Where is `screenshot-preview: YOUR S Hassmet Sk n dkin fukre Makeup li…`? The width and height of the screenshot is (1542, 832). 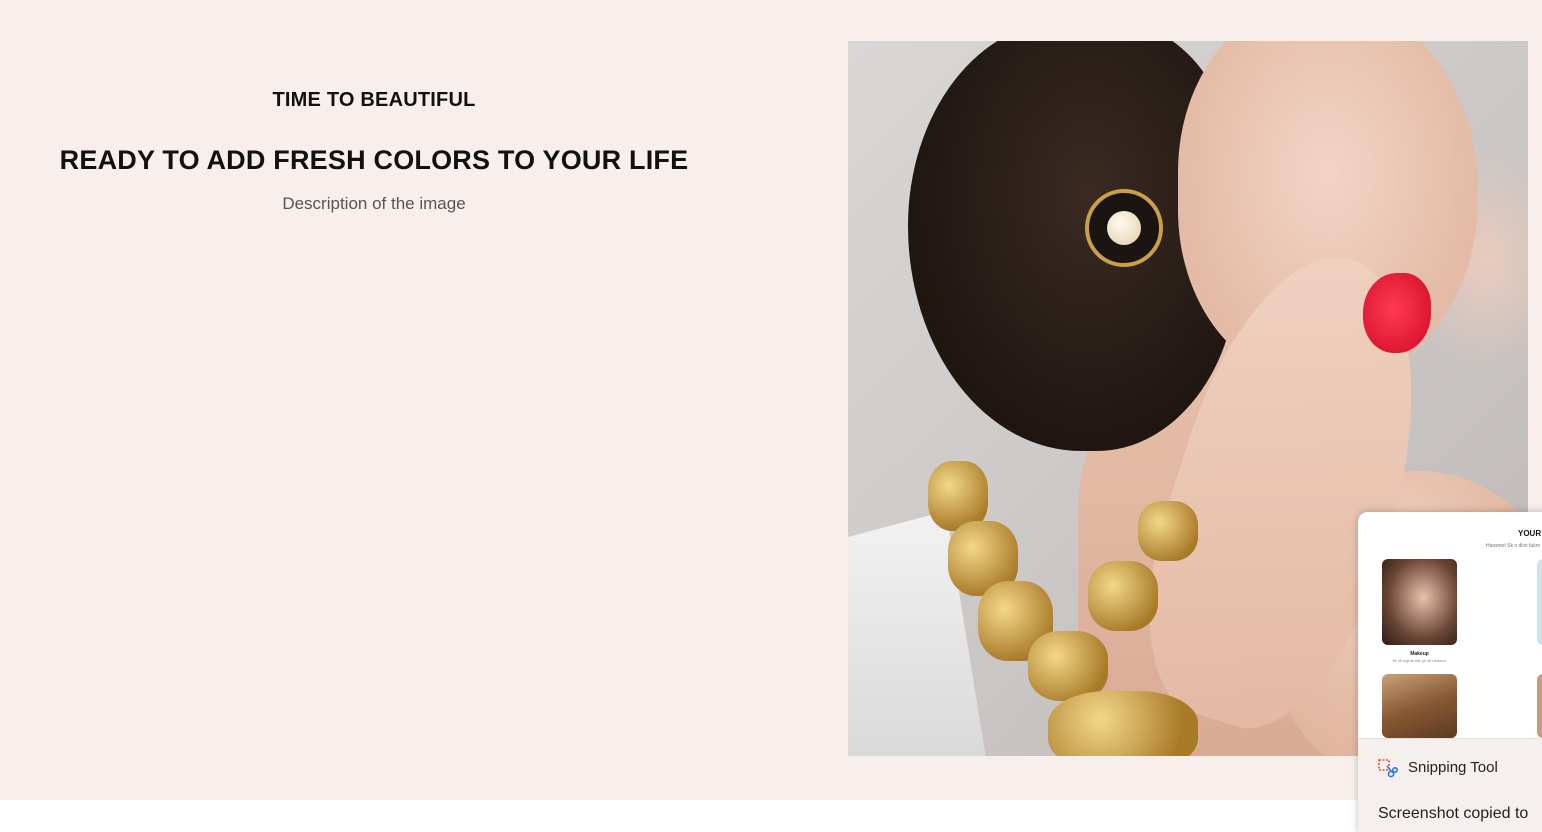
screenshot-preview: YOUR S Hassmet Sk n dkin fukre Makeup li… is located at coordinates (1450, 625).